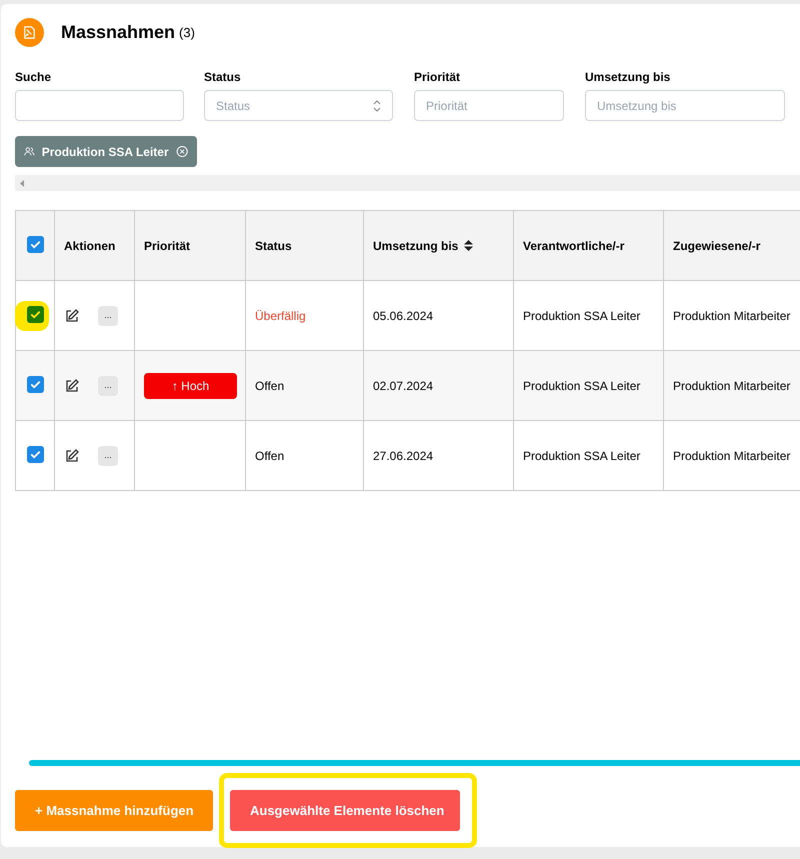  What do you see at coordinates (29, 32) in the screenshot?
I see `document-edit-icon` at bounding box center [29, 32].